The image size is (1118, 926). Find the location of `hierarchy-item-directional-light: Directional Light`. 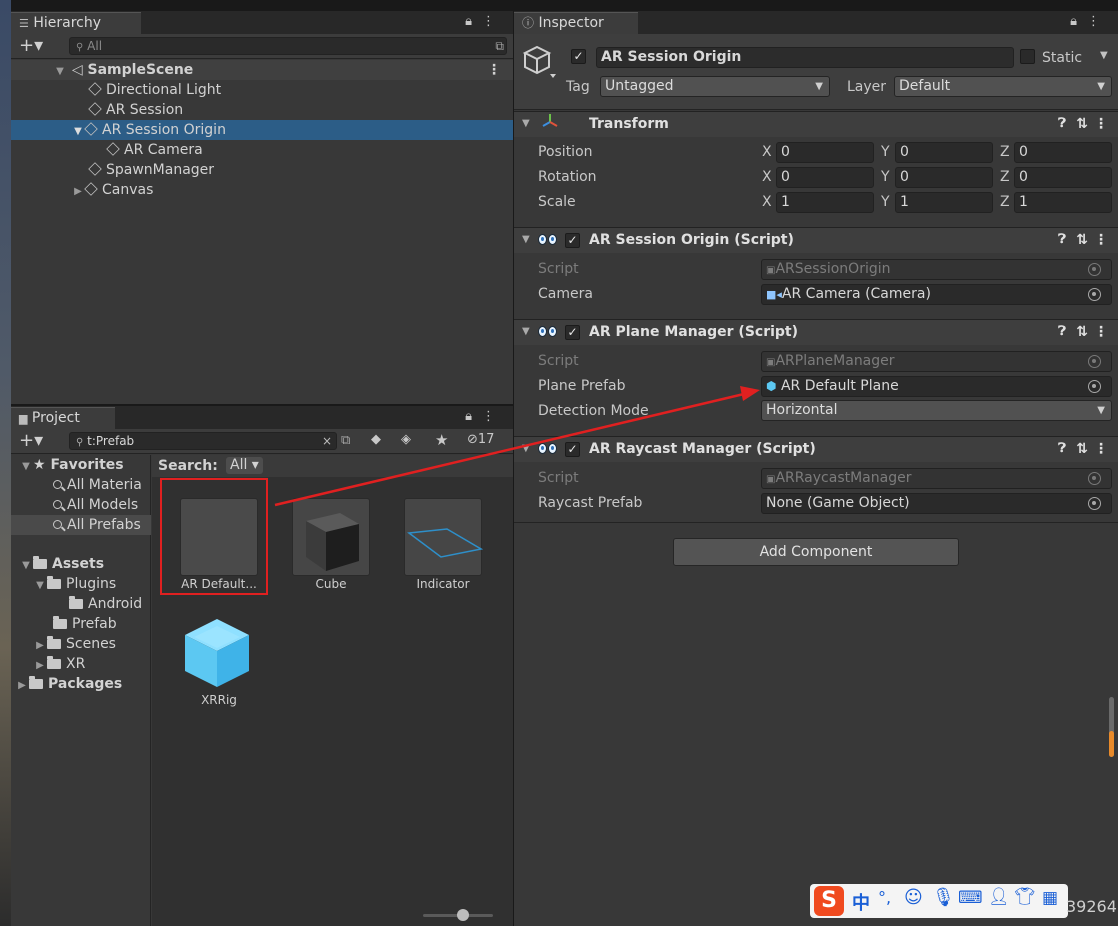

hierarchy-item-directional-light: Directional Light is located at coordinates (262, 90).